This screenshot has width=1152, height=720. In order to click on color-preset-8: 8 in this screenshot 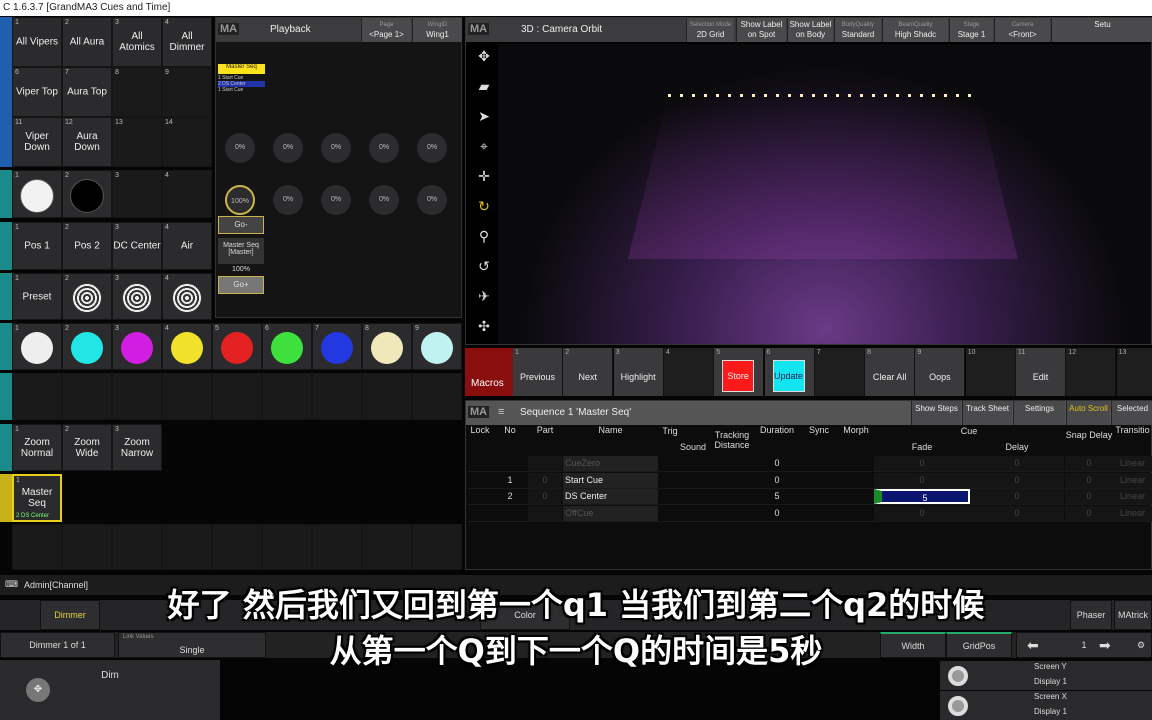, I will do `click(387, 346)`.